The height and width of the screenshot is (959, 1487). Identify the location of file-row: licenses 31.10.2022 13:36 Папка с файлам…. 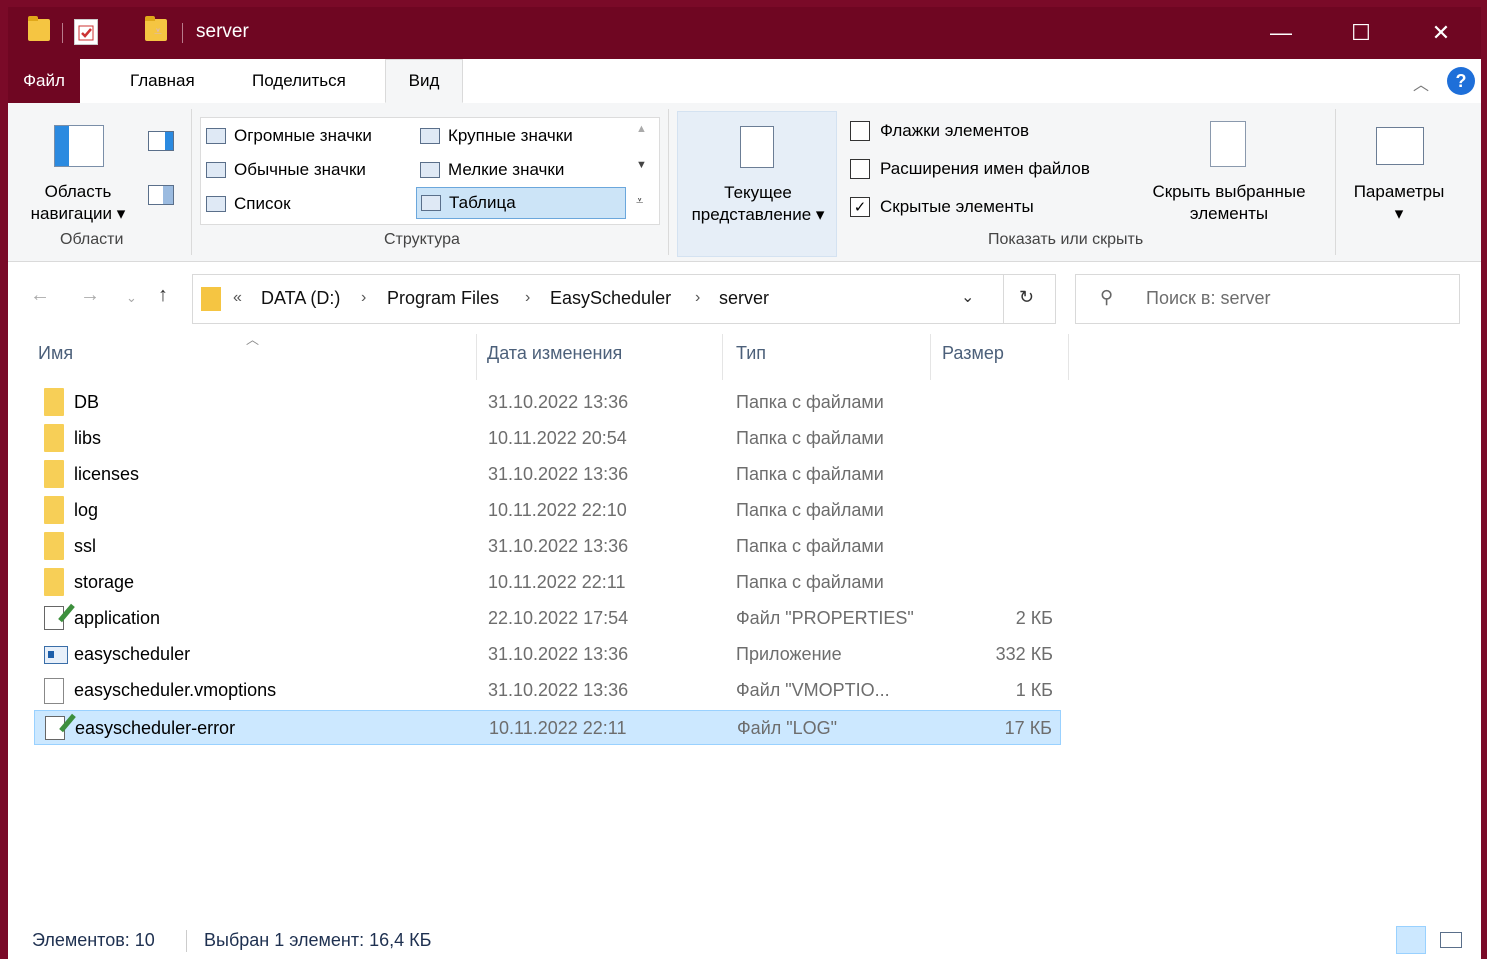
(547, 474).